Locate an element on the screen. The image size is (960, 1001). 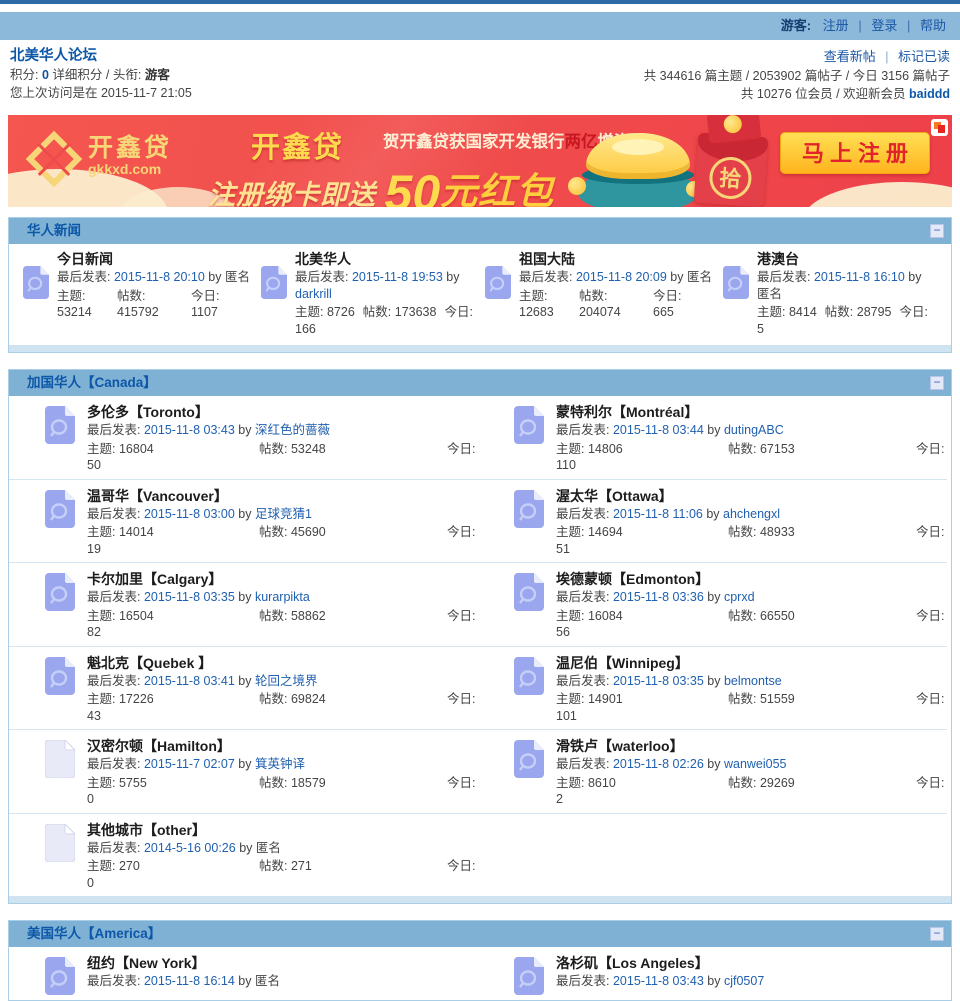
section-footer-strip is located at coordinates (480, 348).